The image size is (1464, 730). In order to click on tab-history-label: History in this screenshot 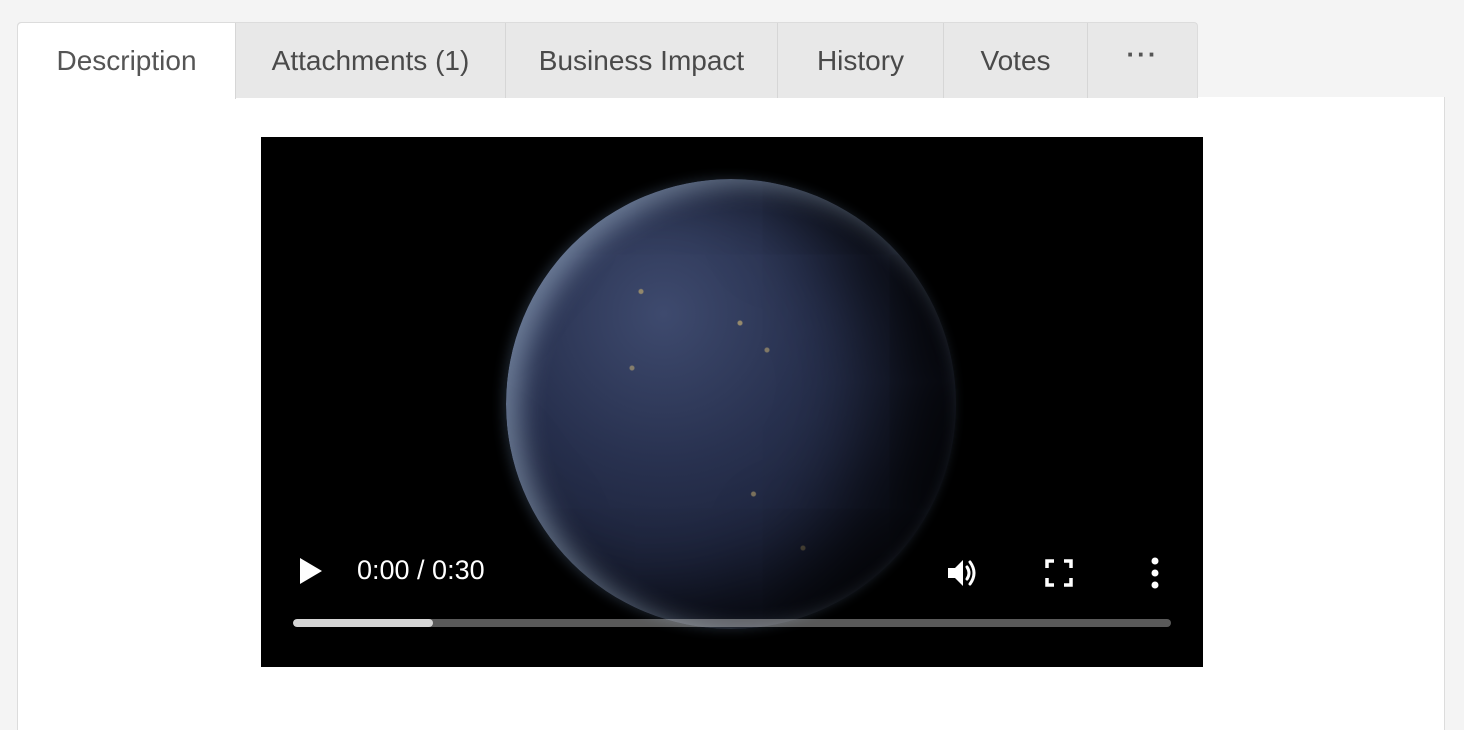, I will do `click(860, 60)`.